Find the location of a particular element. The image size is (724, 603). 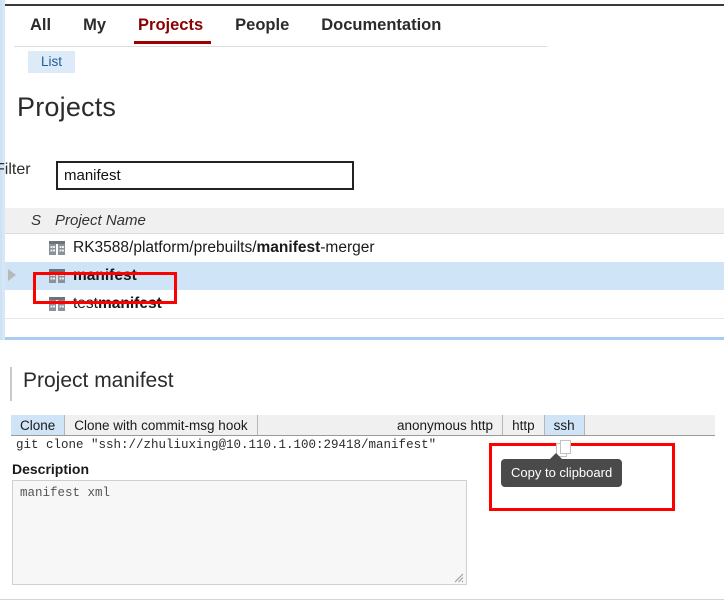

top-divider is located at coordinates (364, 5).